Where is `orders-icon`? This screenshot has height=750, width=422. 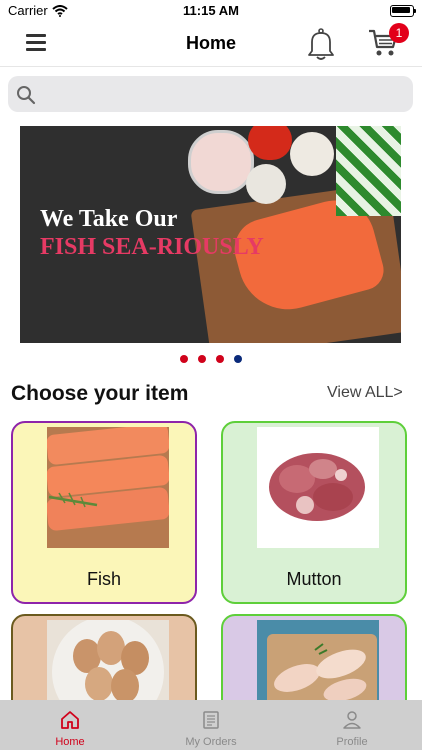
orders-icon is located at coordinates (211, 722).